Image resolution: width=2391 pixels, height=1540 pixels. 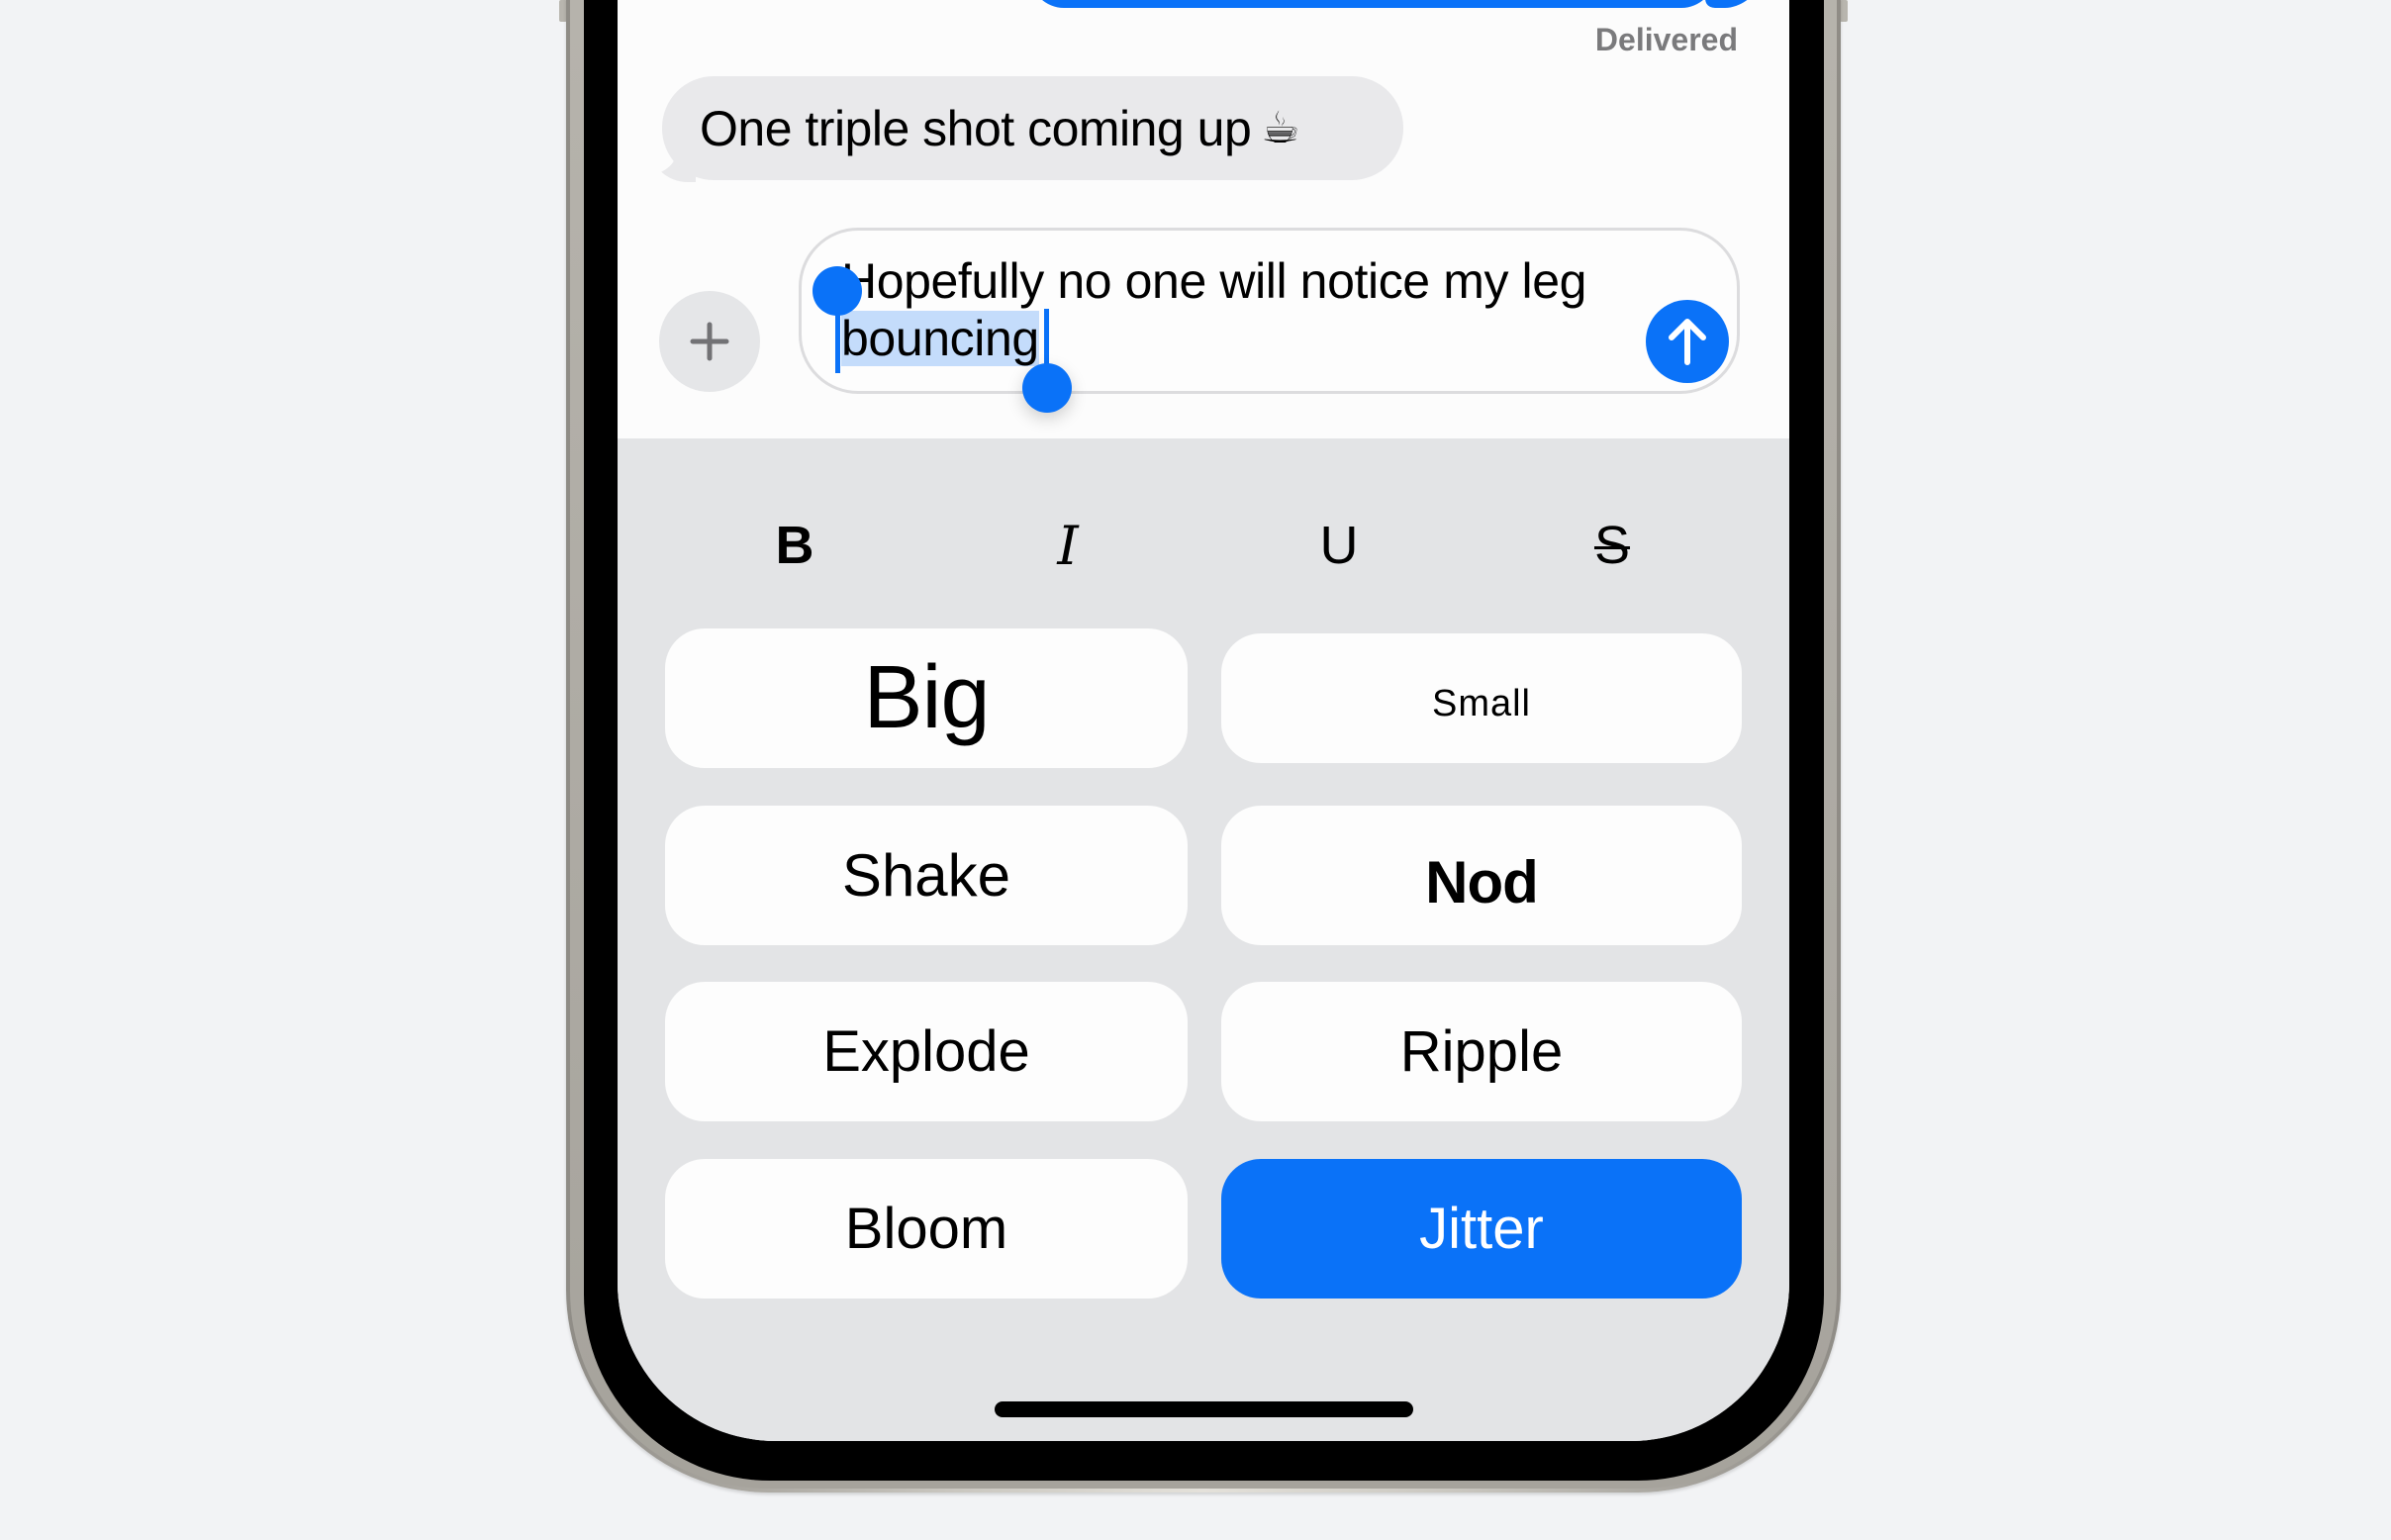 I want to click on send-button, so click(x=1688, y=342).